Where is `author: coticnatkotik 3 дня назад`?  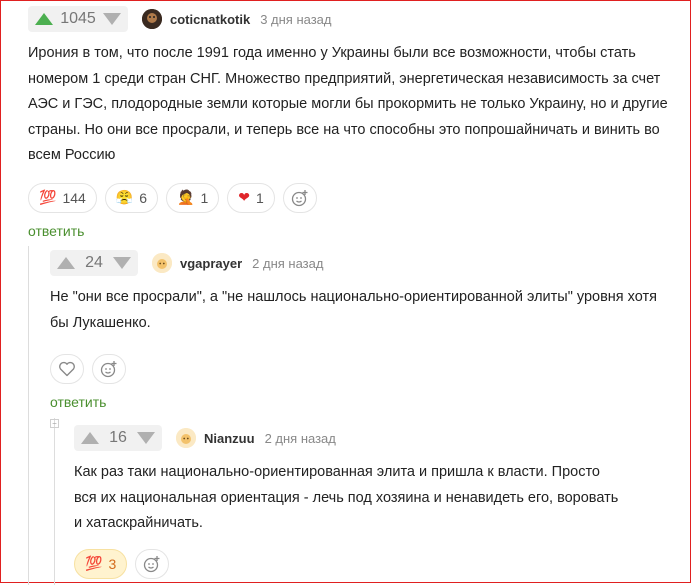
author: coticnatkotik 3 дня назад is located at coordinates (236, 19).